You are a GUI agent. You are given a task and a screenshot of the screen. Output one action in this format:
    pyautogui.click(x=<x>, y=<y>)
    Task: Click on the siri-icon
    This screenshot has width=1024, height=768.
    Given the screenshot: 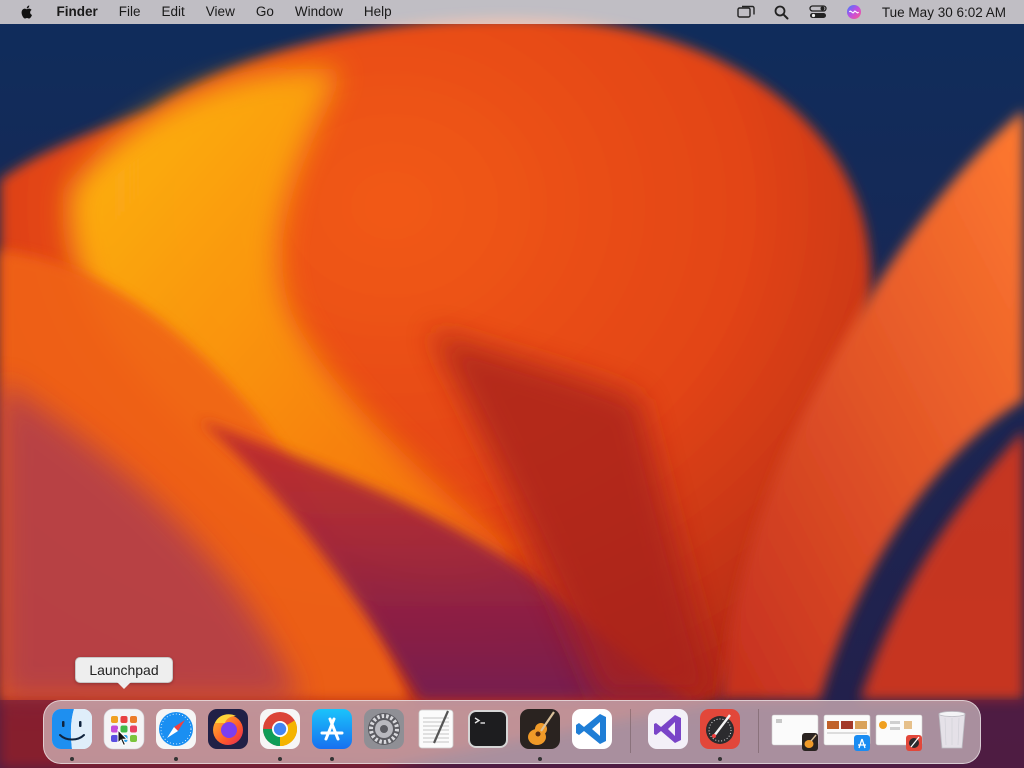 What is the action you would take?
    pyautogui.click(x=854, y=12)
    